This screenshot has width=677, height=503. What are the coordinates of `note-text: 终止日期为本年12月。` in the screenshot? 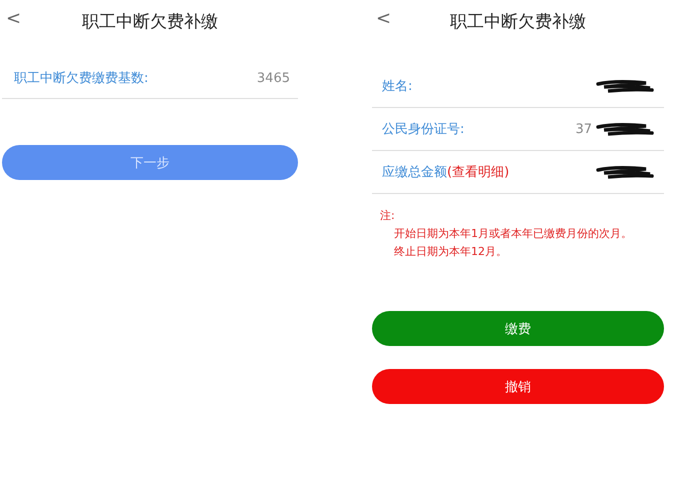 It's located at (450, 251).